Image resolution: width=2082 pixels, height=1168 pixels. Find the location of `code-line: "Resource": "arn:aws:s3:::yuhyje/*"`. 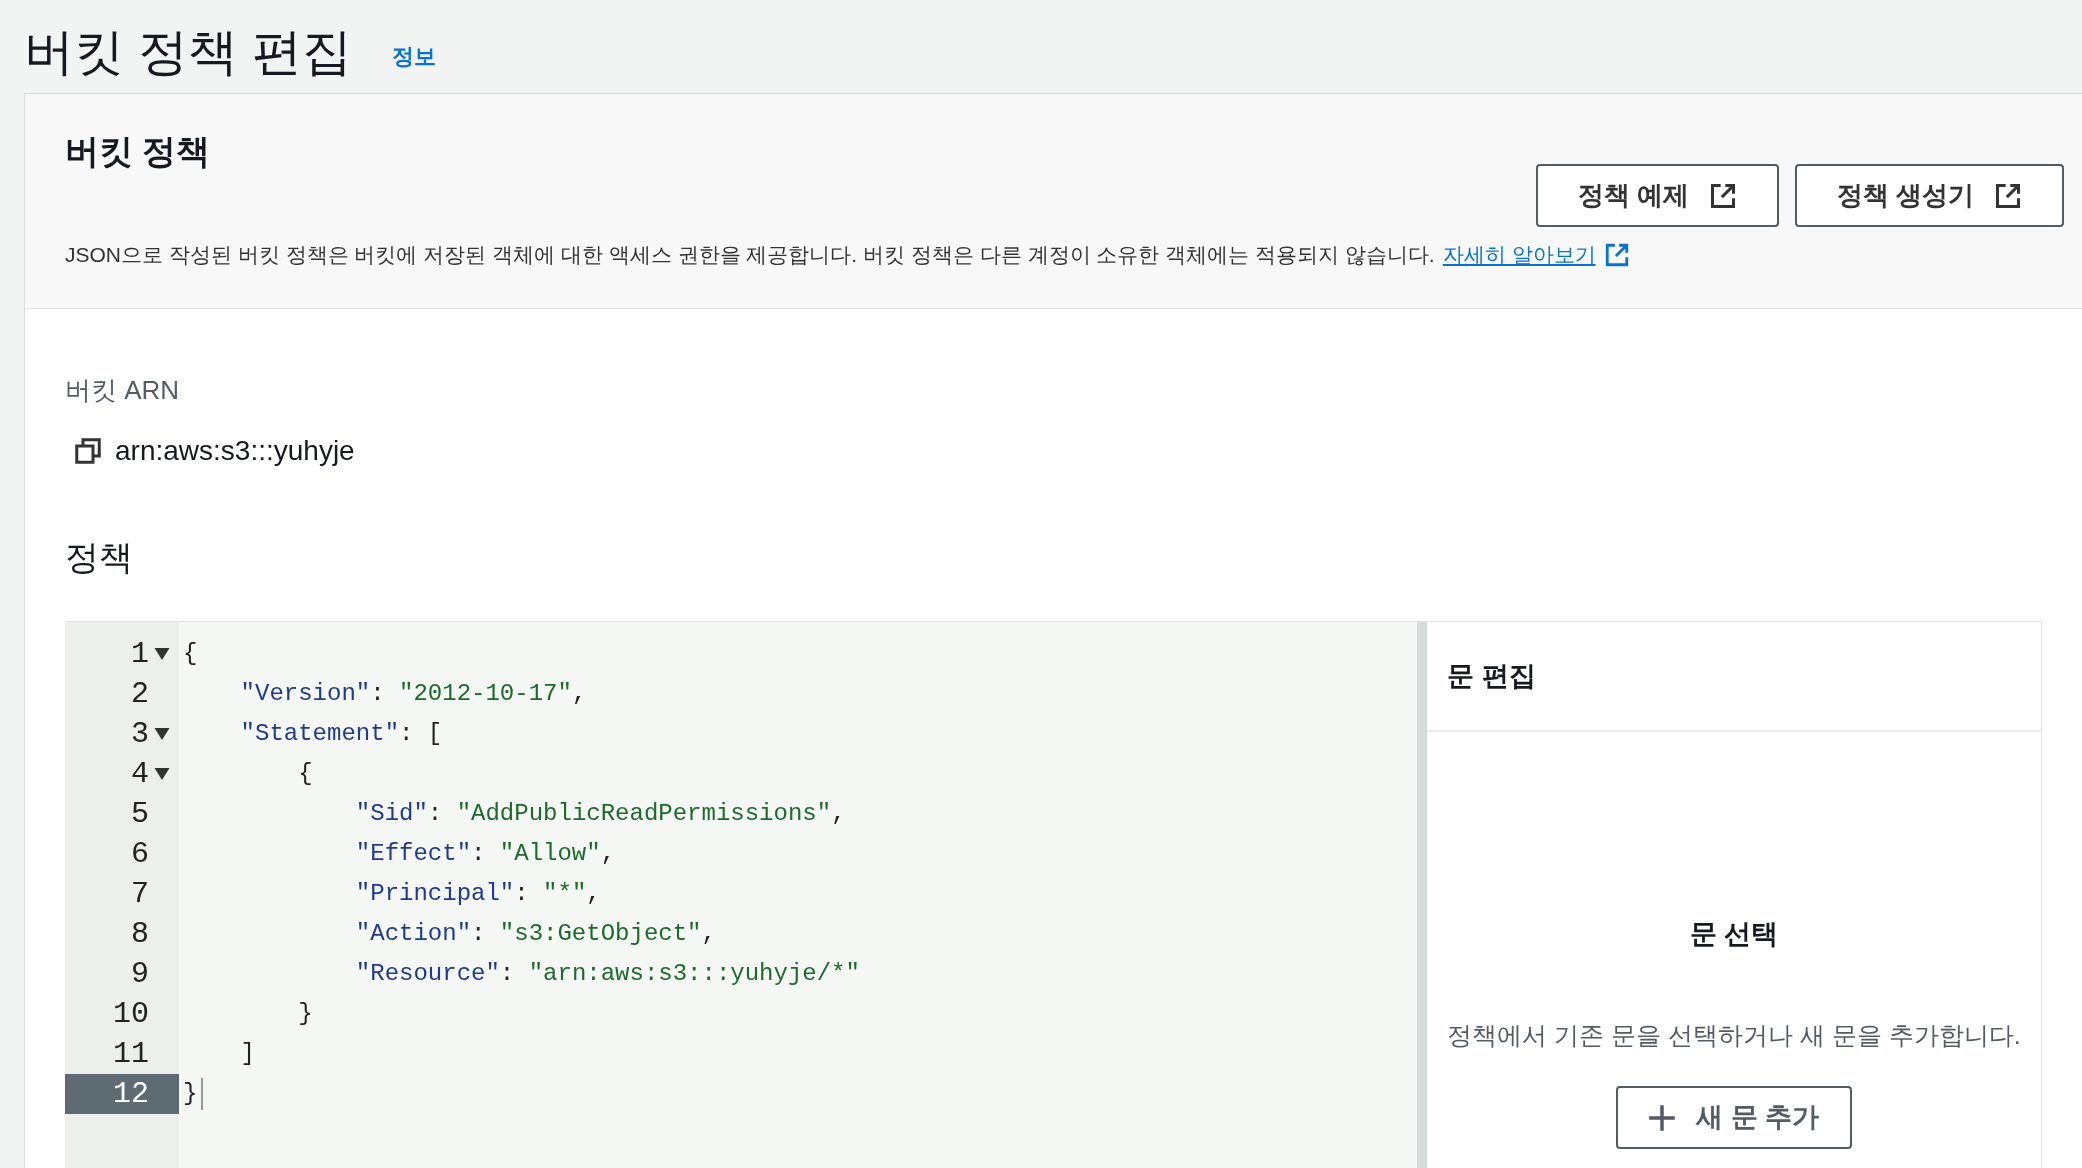

code-line: "Resource": "arn:aws:s3:::yuhyje/*" is located at coordinates (607, 974).